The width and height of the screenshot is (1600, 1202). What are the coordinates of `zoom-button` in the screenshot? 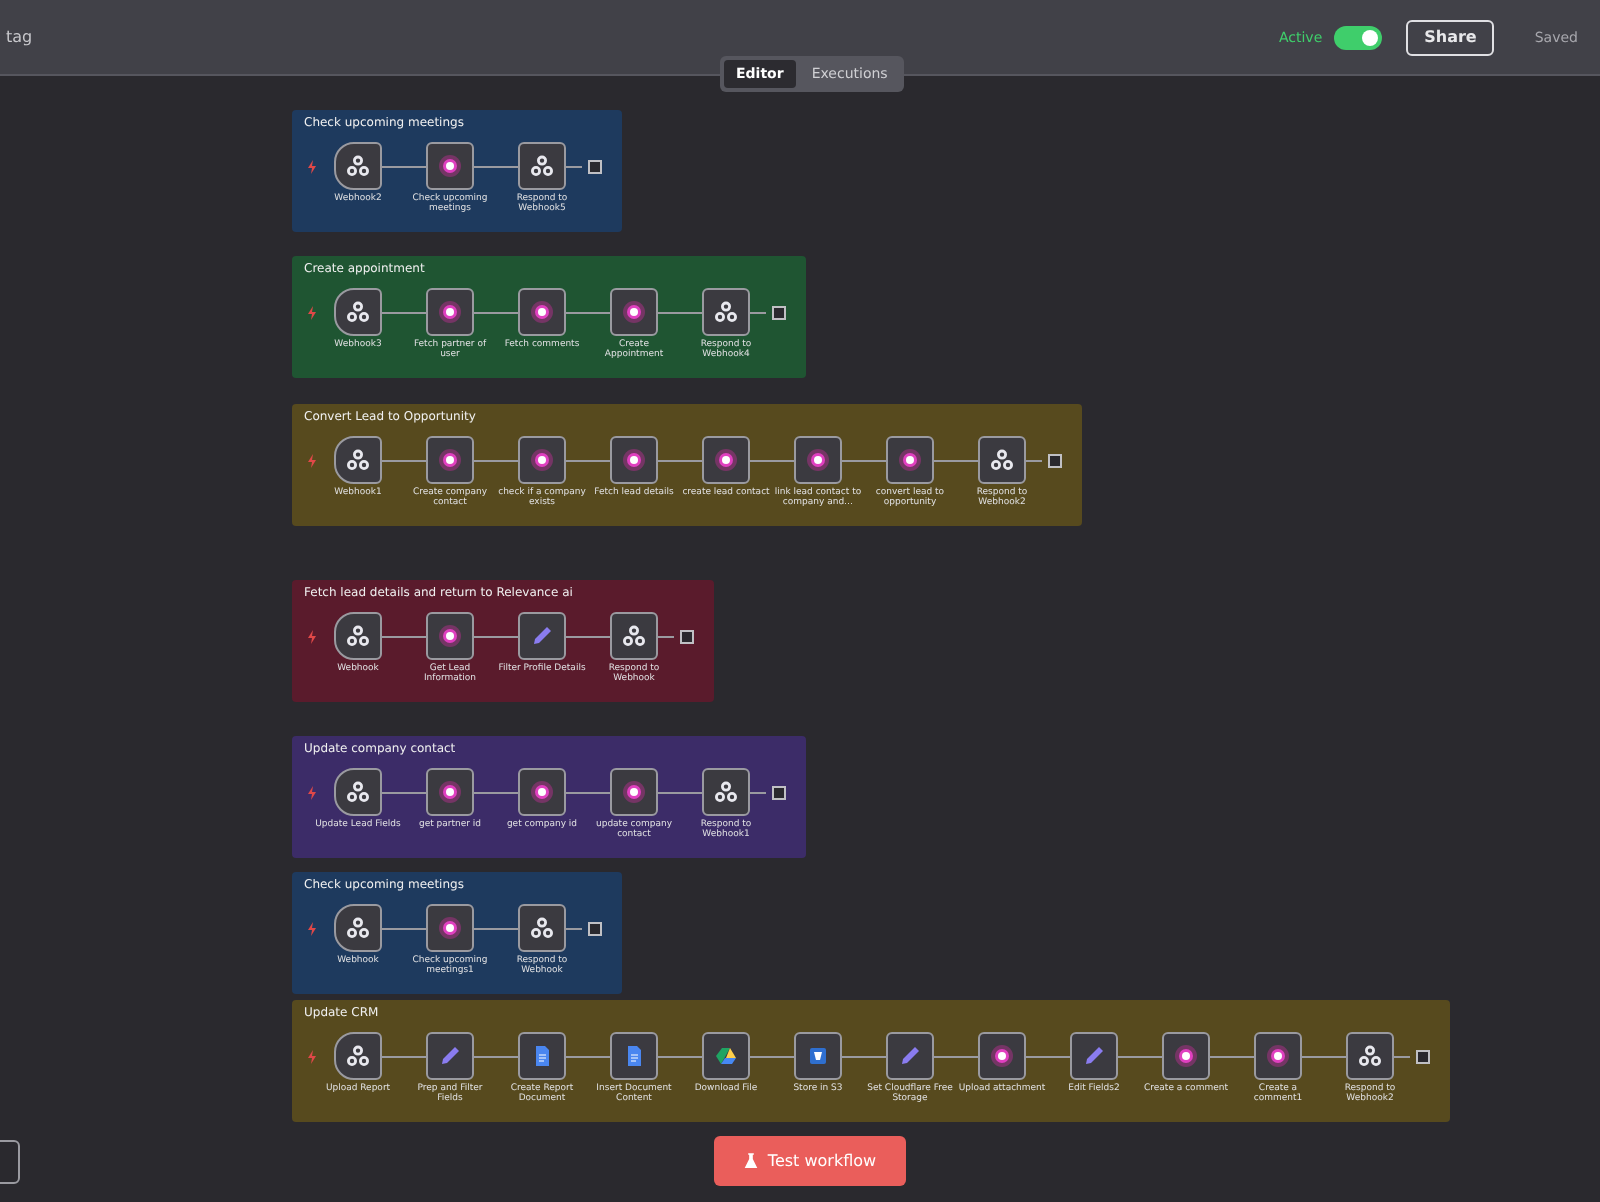 It's located at (10, 1162).